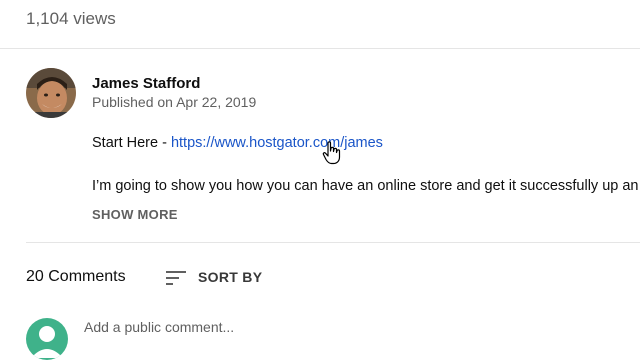  What do you see at coordinates (277, 143) in the screenshot?
I see `description-link: https://www.hostgator.com/james` at bounding box center [277, 143].